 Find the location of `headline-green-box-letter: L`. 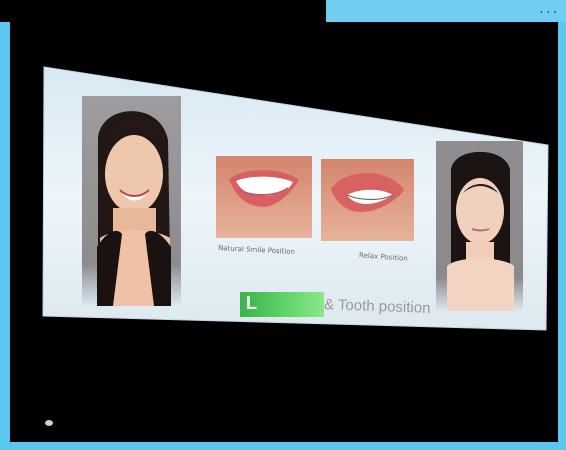

headline-green-box-letter: L is located at coordinates (251, 303).